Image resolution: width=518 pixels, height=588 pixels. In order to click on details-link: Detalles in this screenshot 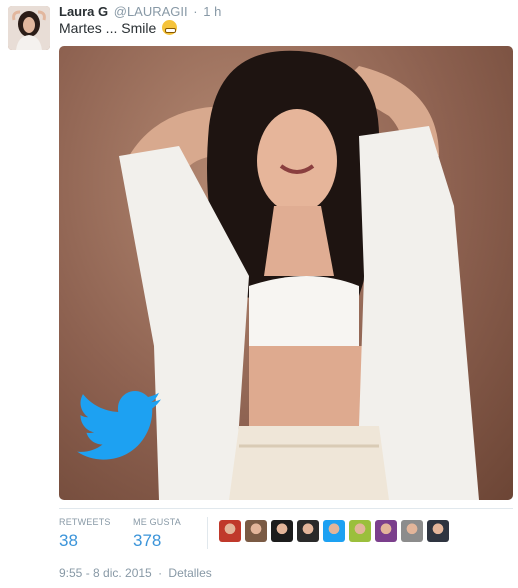, I will do `click(189, 573)`.